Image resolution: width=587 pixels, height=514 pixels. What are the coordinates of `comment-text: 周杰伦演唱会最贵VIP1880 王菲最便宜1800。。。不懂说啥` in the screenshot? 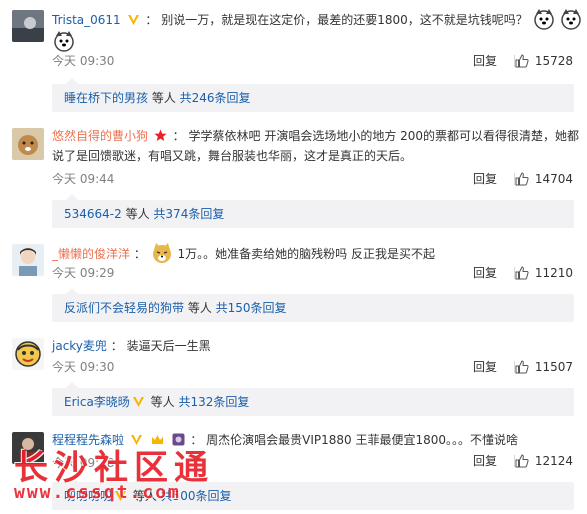 It's located at (362, 440).